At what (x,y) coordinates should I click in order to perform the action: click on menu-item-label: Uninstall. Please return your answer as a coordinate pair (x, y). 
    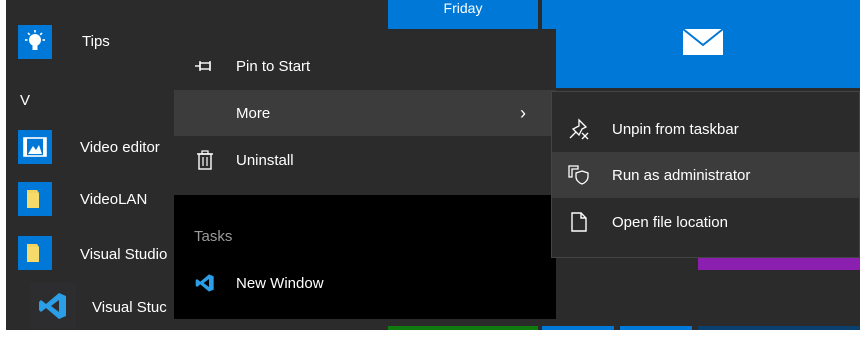
    Looking at the image, I should click on (265, 160).